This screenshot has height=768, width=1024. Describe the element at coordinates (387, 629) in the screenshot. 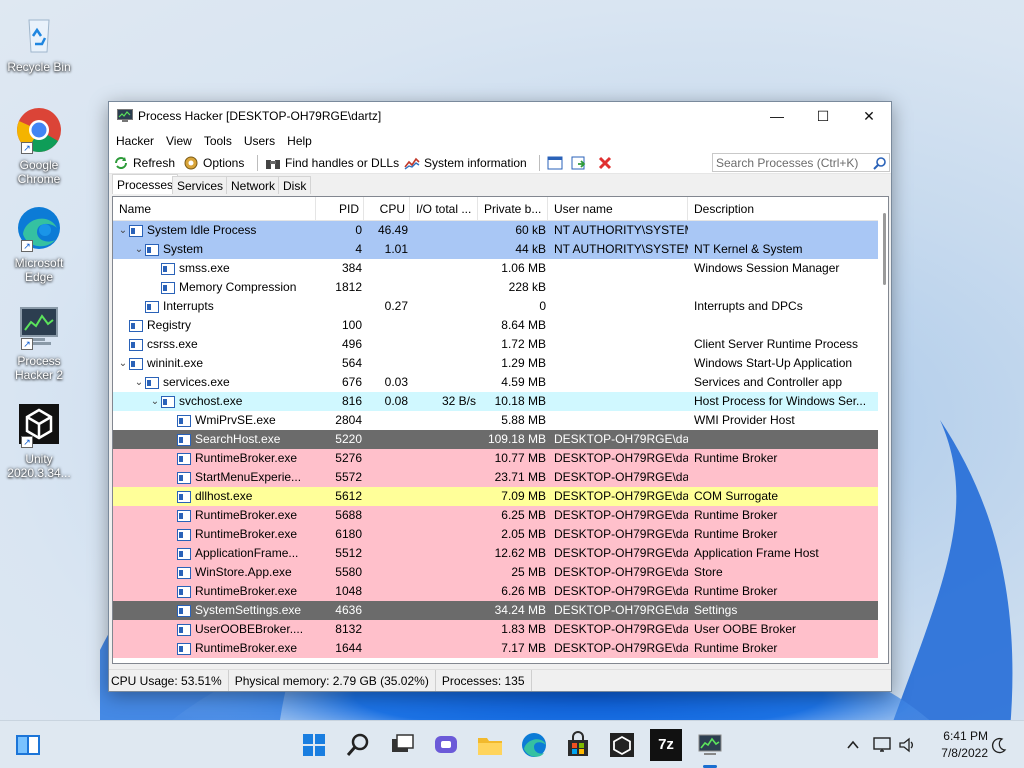

I see `cell-cpu` at that location.